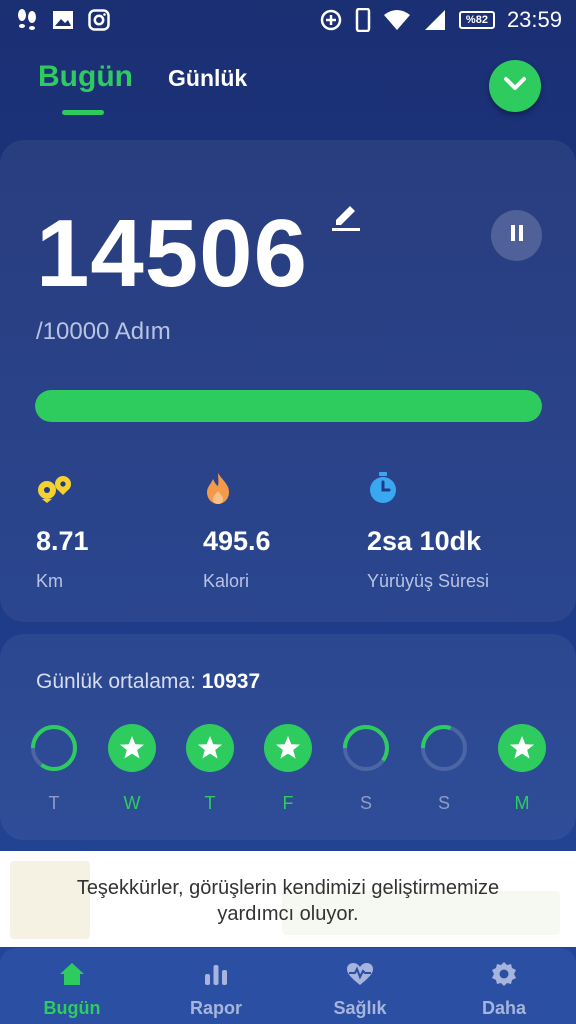 The width and height of the screenshot is (576, 1024). I want to click on daily-average-value: 10937, so click(231, 681).